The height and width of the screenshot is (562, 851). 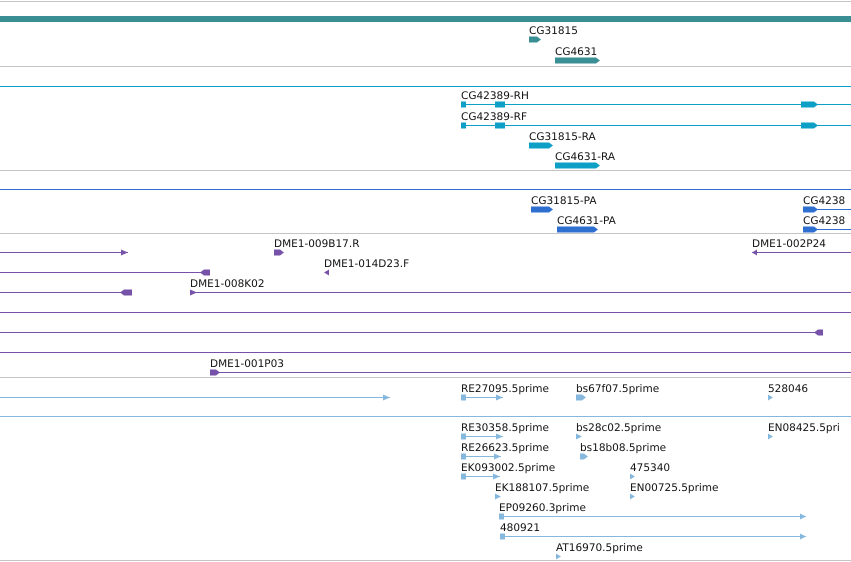 I want to click on feature-label: CG31815, so click(x=553, y=31).